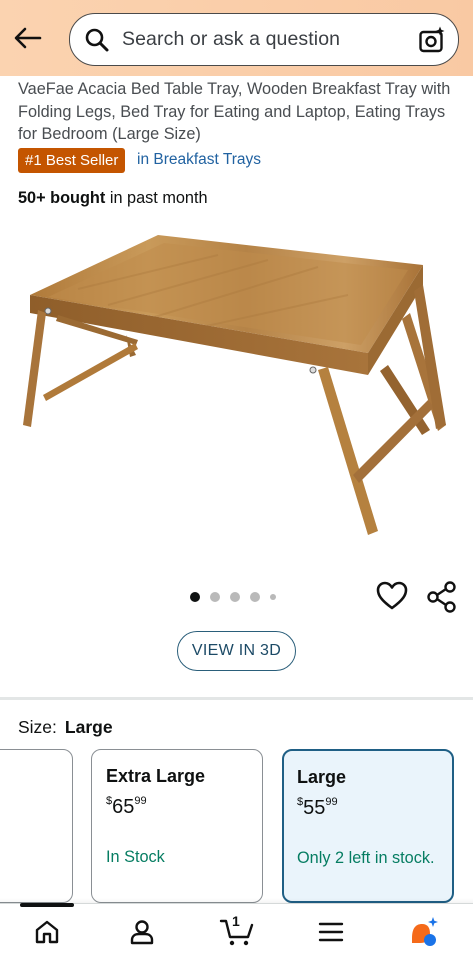  Describe the element at coordinates (47, 905) in the screenshot. I see `nav-active-indicator` at that location.